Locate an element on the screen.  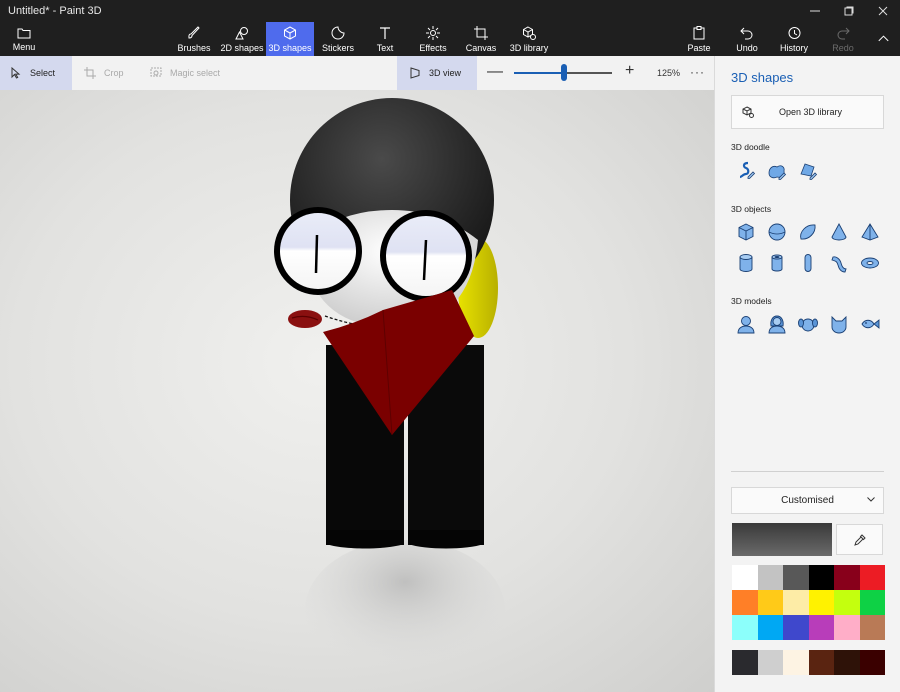
tube-button is located at coordinates (777, 263).